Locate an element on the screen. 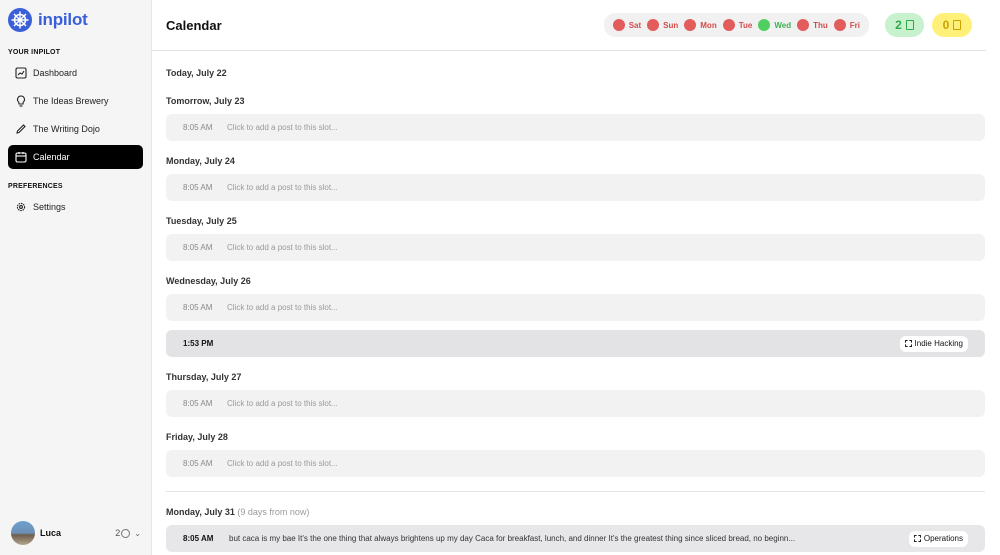 The image size is (1000, 555). calendar-icon is located at coordinates (21, 157).